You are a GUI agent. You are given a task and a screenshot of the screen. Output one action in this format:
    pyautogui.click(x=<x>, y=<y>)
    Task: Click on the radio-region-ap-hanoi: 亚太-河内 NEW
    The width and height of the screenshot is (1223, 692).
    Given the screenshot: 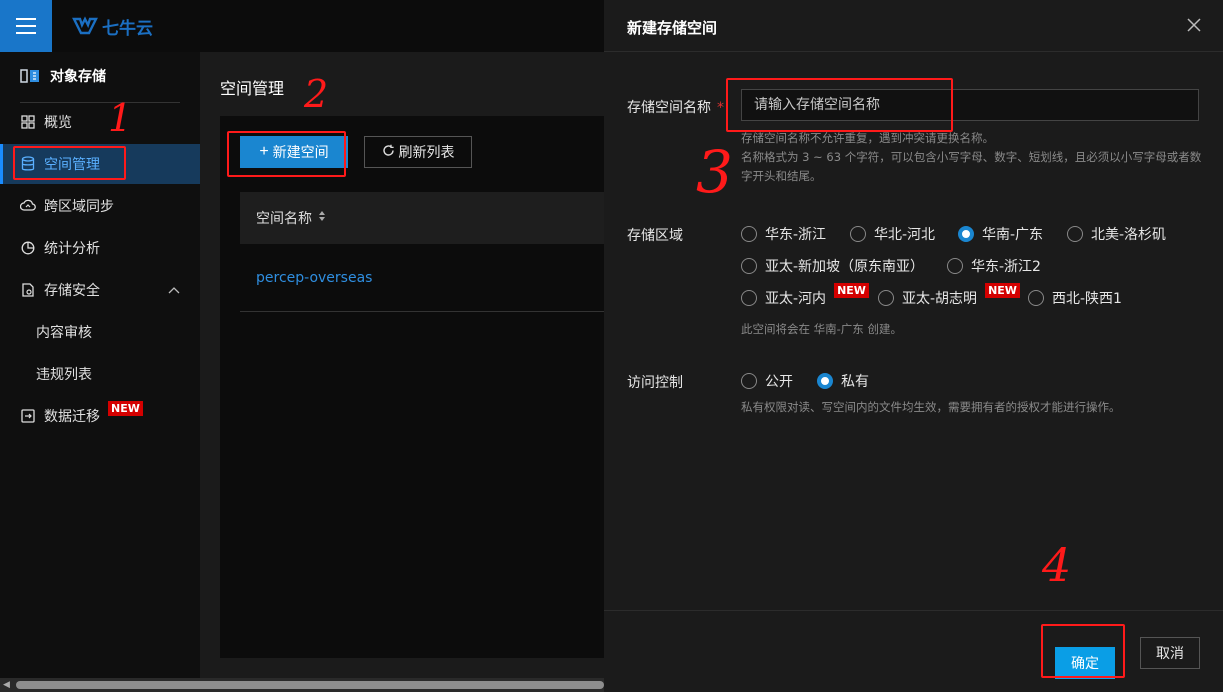 What is the action you would take?
    pyautogui.click(x=805, y=295)
    